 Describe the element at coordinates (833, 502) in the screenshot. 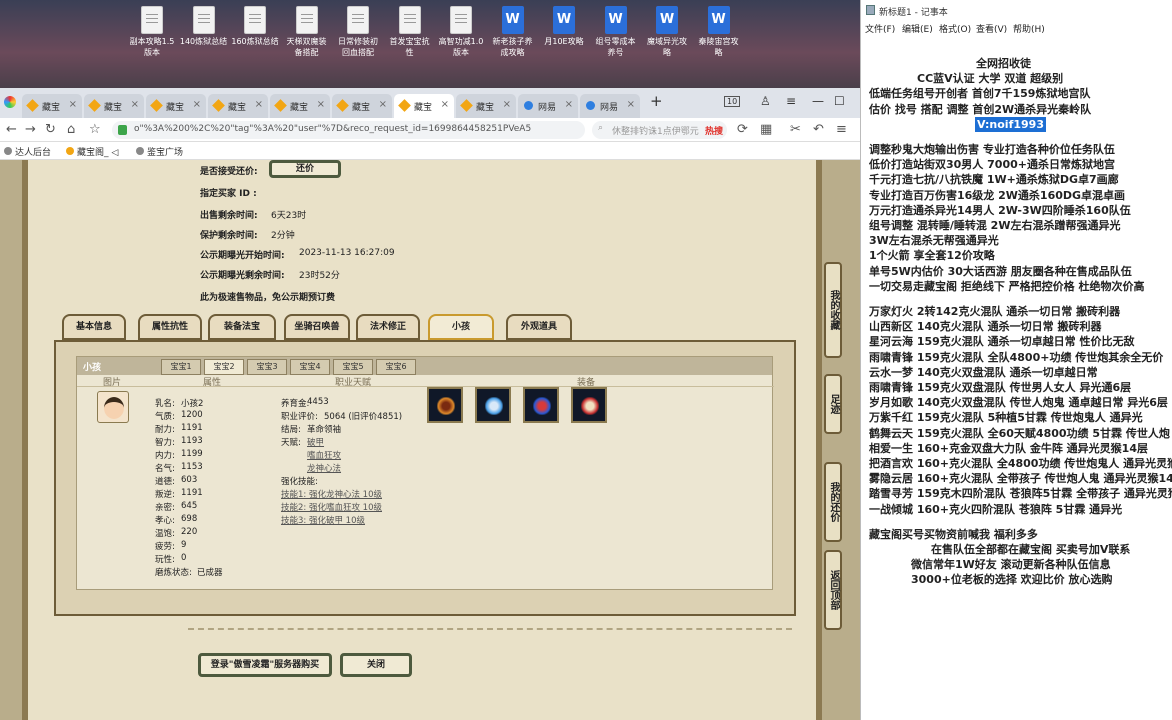

I see `side-button: 我的还价` at that location.